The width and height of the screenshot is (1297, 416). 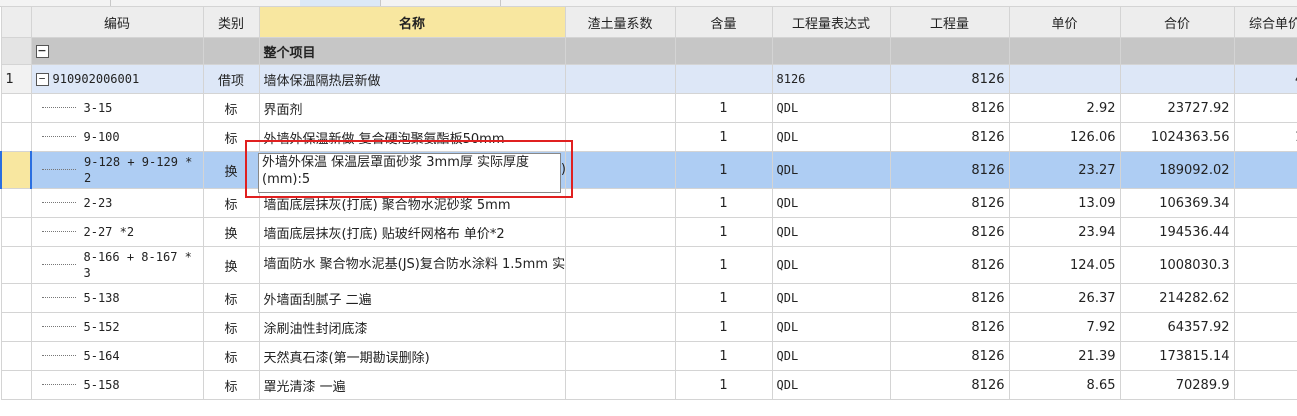 I want to click on code-cell: 3-15, so click(x=117, y=108).